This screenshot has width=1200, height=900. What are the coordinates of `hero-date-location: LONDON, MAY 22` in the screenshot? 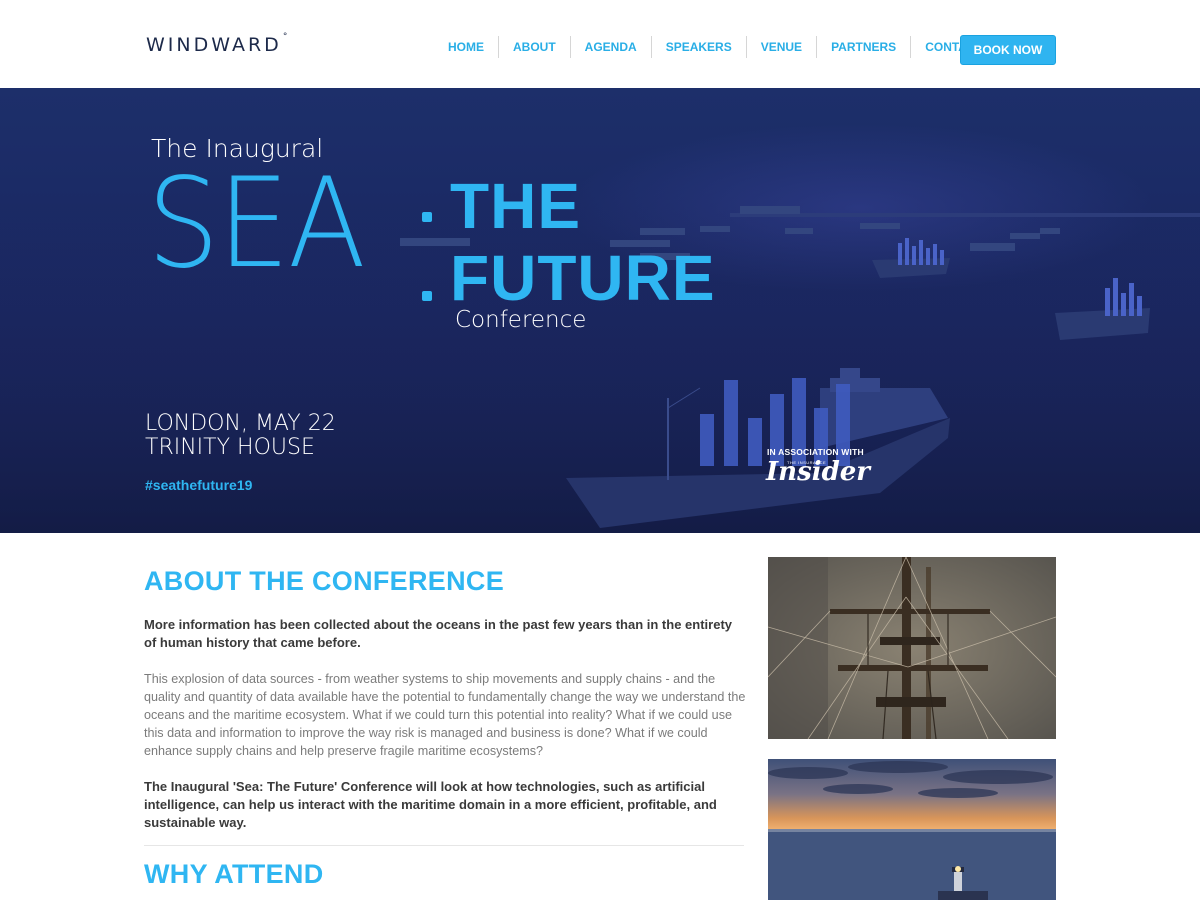 It's located at (240, 423).